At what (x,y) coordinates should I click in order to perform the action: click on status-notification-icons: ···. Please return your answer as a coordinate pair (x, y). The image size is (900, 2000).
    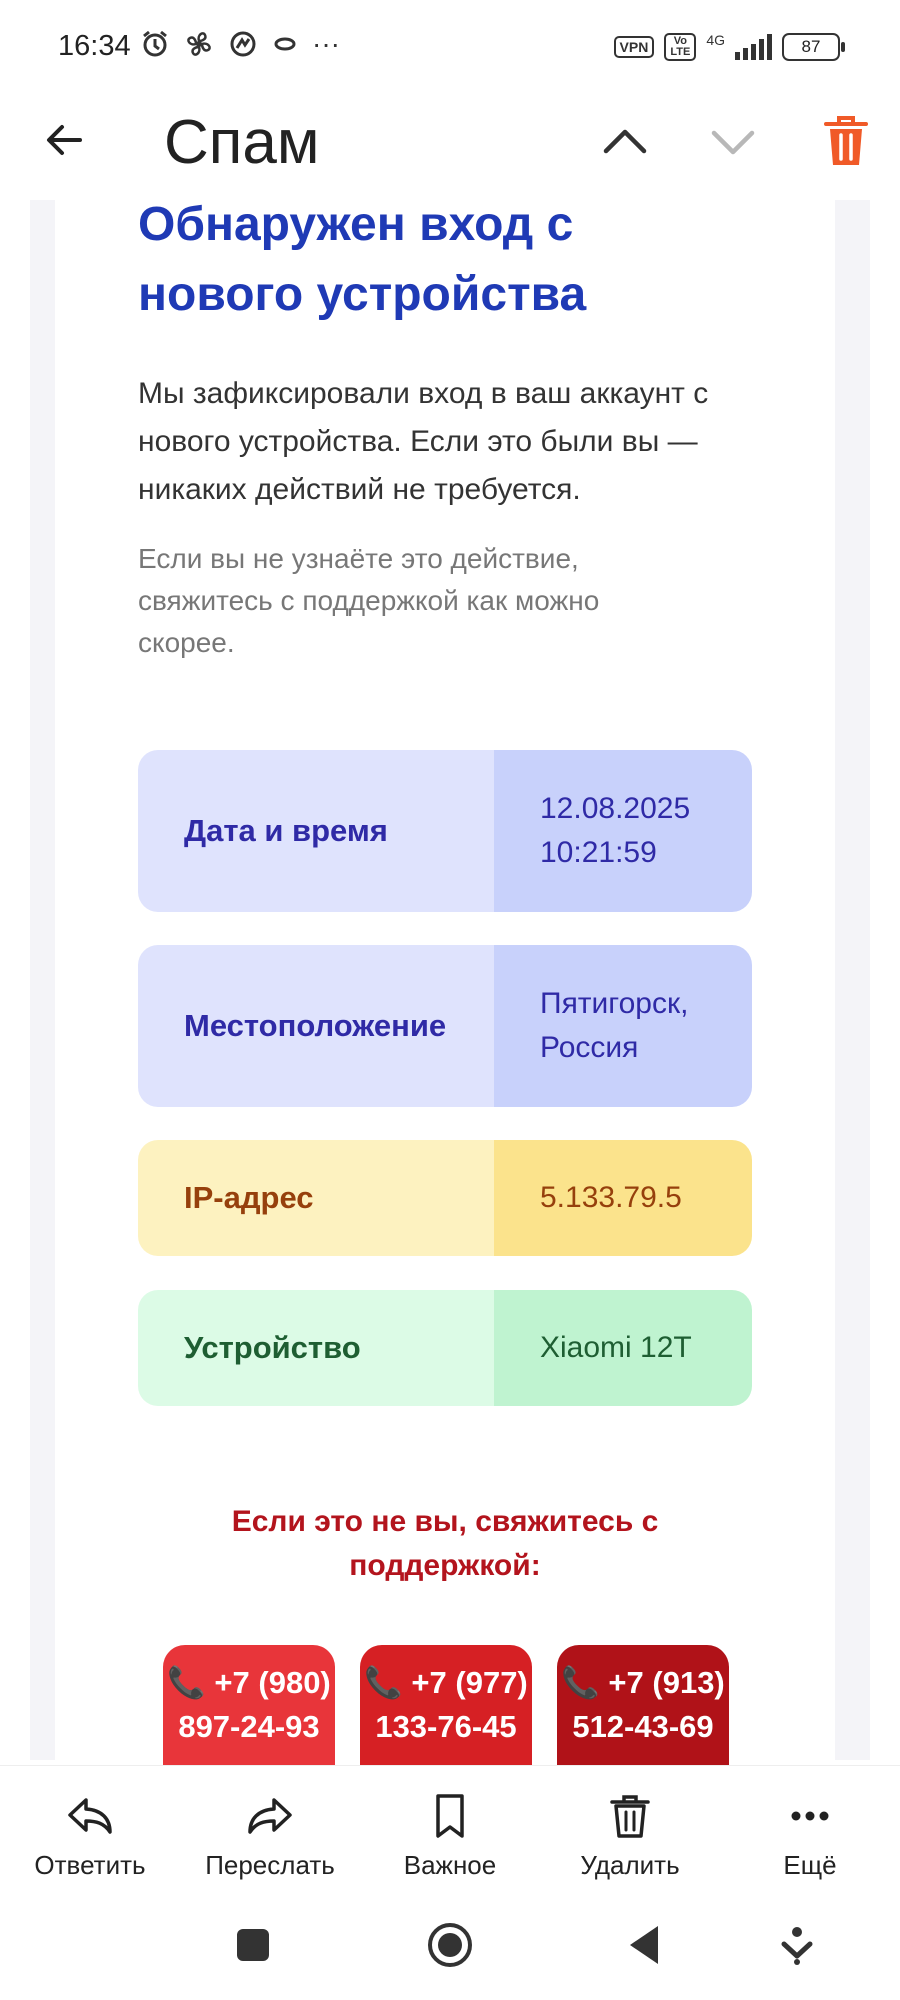
    Looking at the image, I should click on (240, 44).